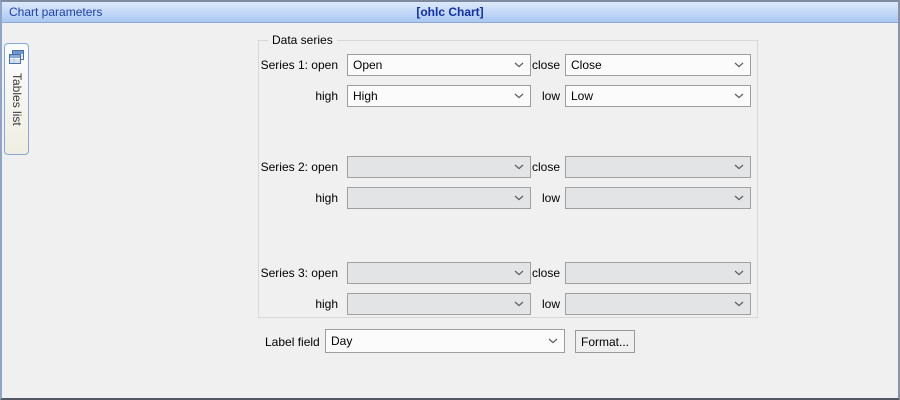  What do you see at coordinates (550, 96) in the screenshot?
I see `series1-low-label: low` at bounding box center [550, 96].